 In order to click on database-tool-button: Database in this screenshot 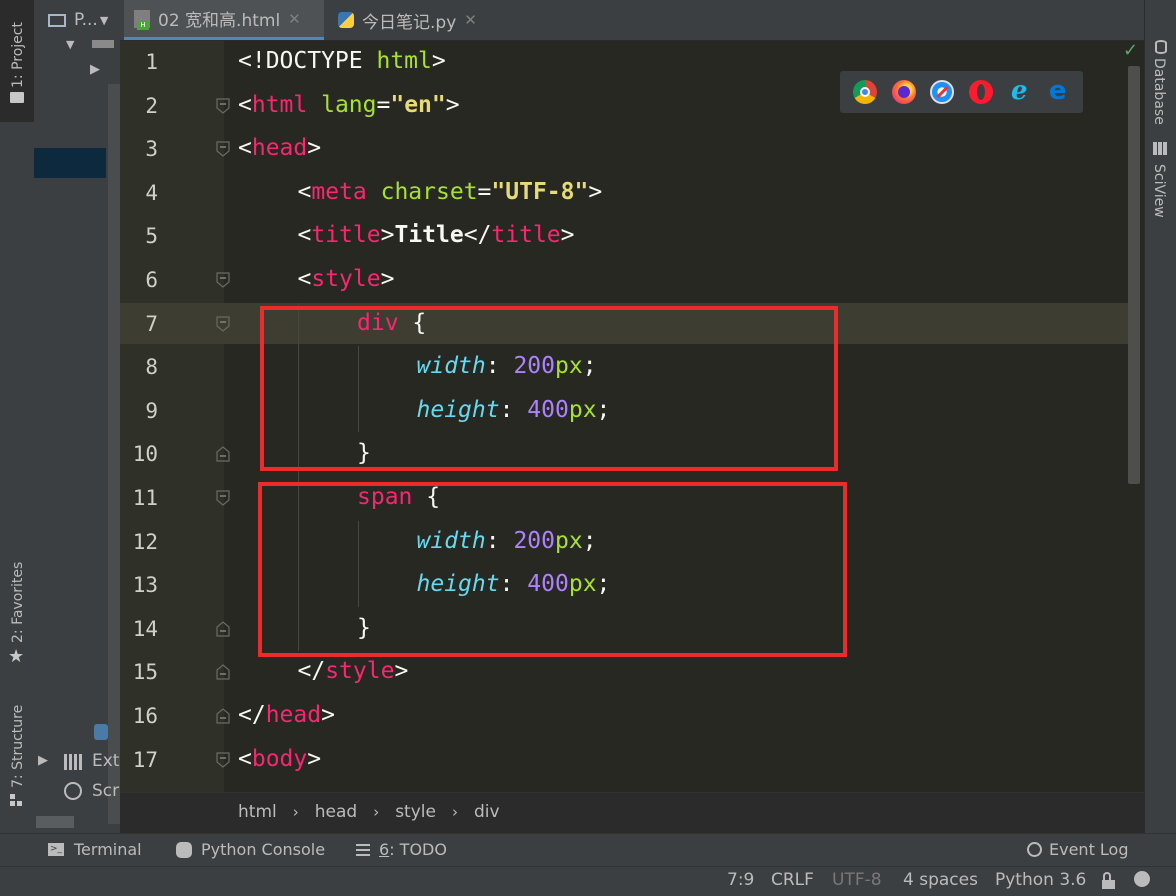, I will do `click(1160, 79)`.